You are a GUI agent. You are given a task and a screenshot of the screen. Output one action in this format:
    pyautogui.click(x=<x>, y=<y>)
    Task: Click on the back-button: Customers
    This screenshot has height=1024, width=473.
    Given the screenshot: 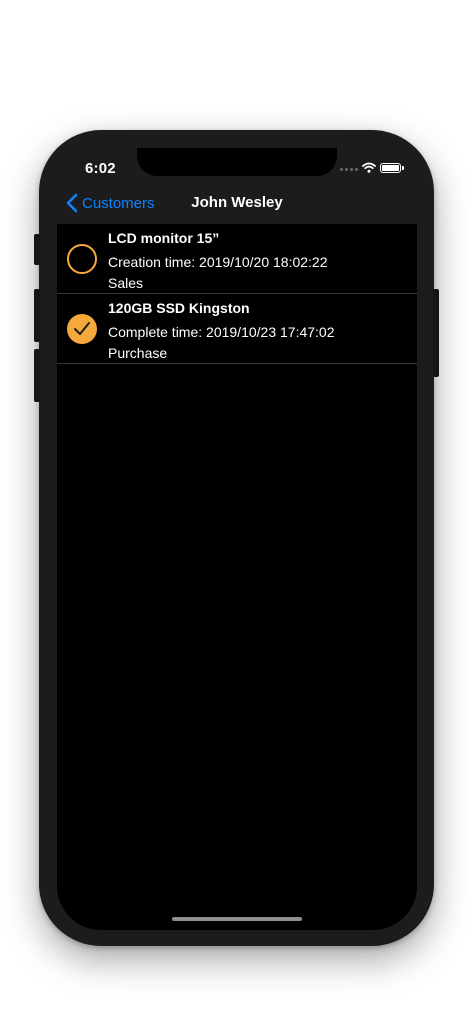 What is the action you would take?
    pyautogui.click(x=115, y=203)
    